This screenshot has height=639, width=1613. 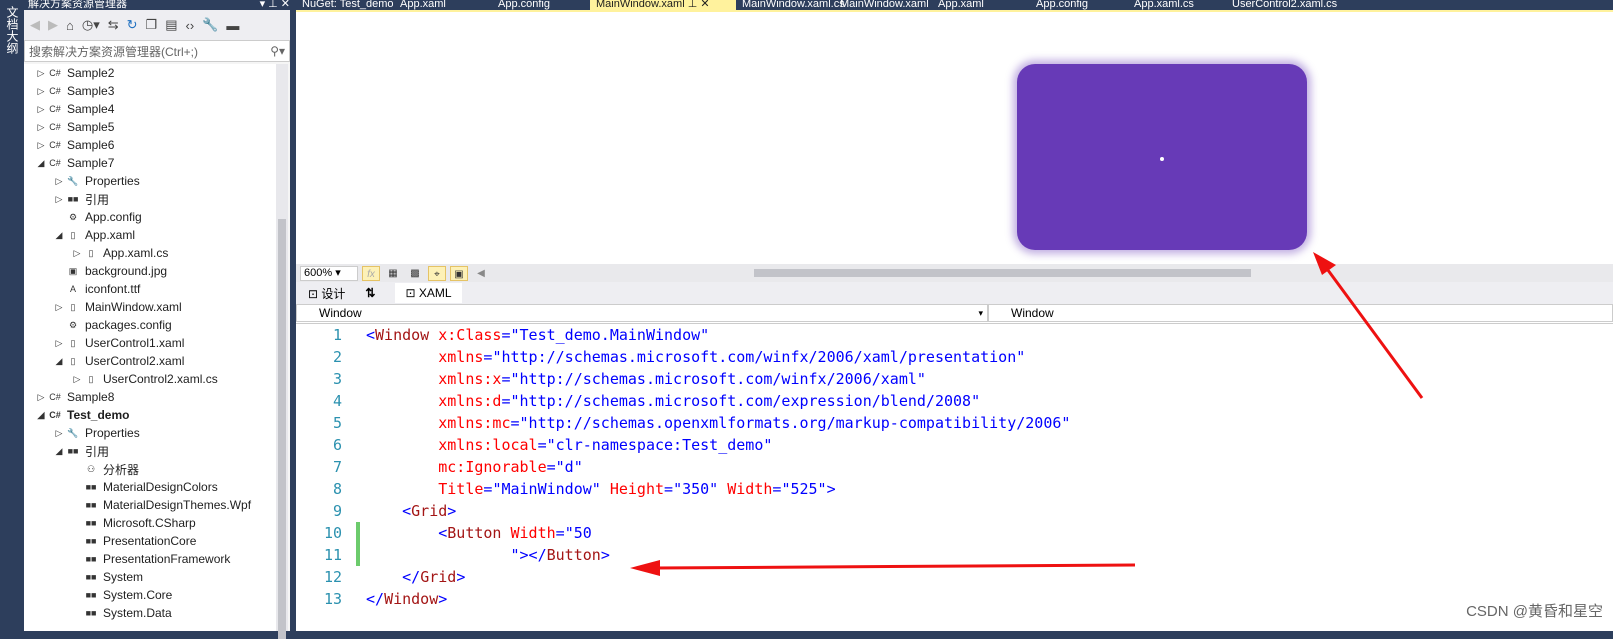 I want to click on tree-item: ▷ ▯ App.xaml.cs, so click(x=150, y=253).